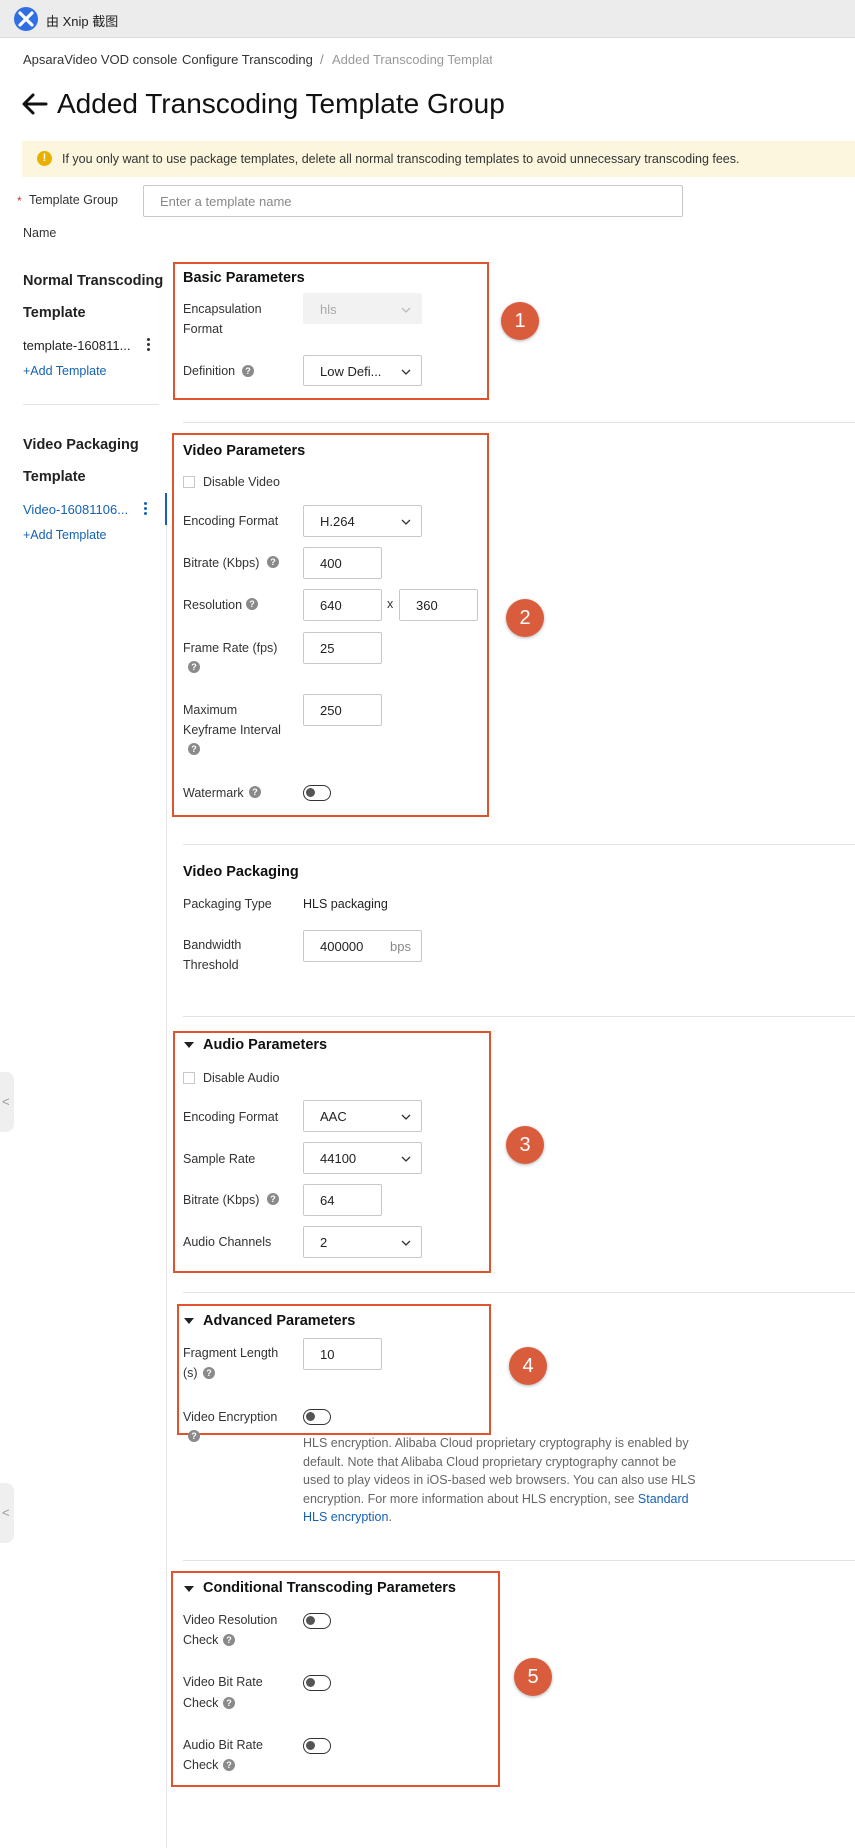 The height and width of the screenshot is (1848, 855). I want to click on annotation-badge-4: 4, so click(528, 1366).